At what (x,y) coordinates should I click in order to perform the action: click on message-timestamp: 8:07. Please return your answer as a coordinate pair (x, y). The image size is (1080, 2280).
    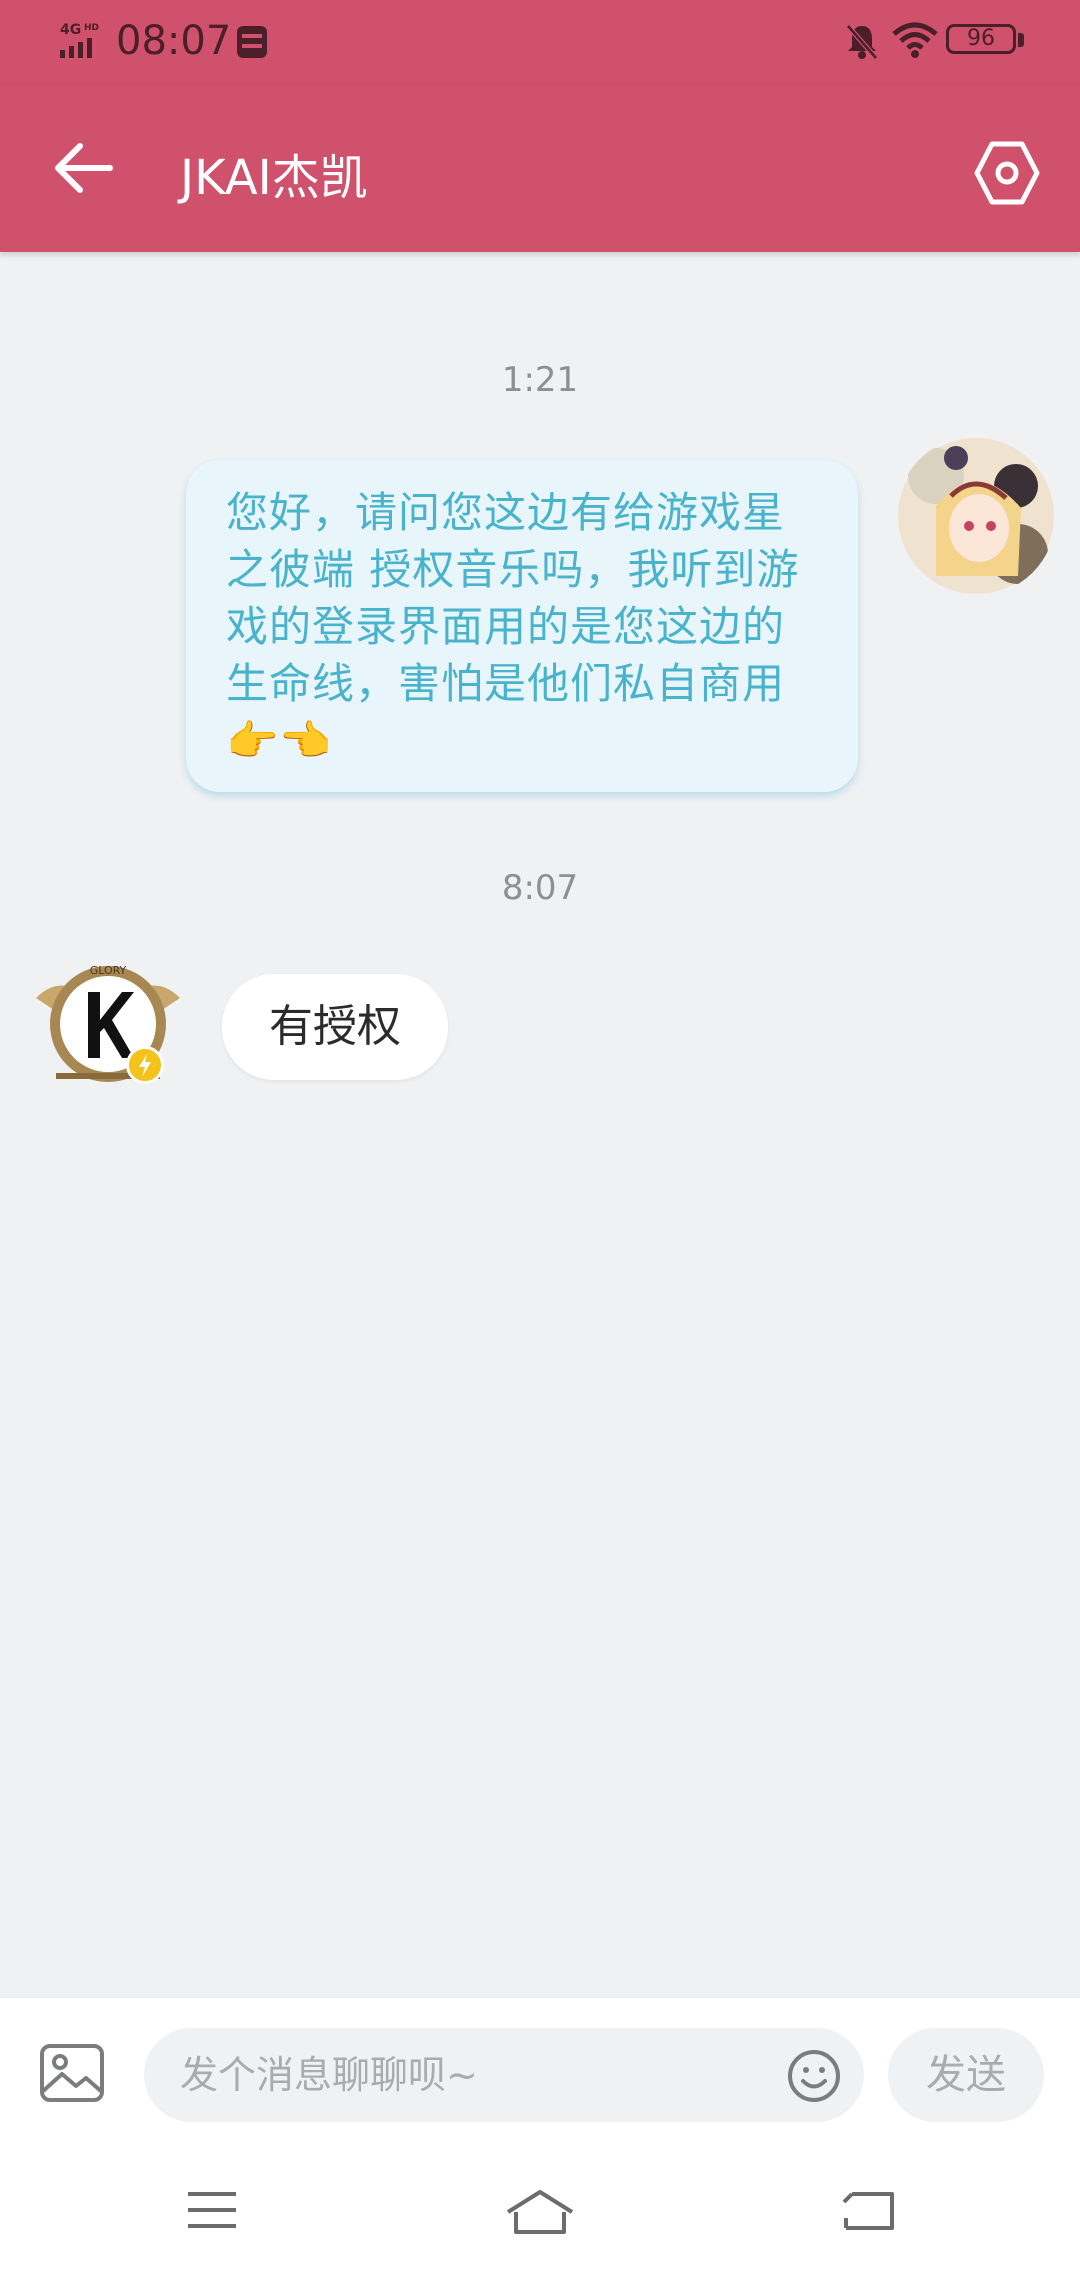
    Looking at the image, I should click on (540, 888).